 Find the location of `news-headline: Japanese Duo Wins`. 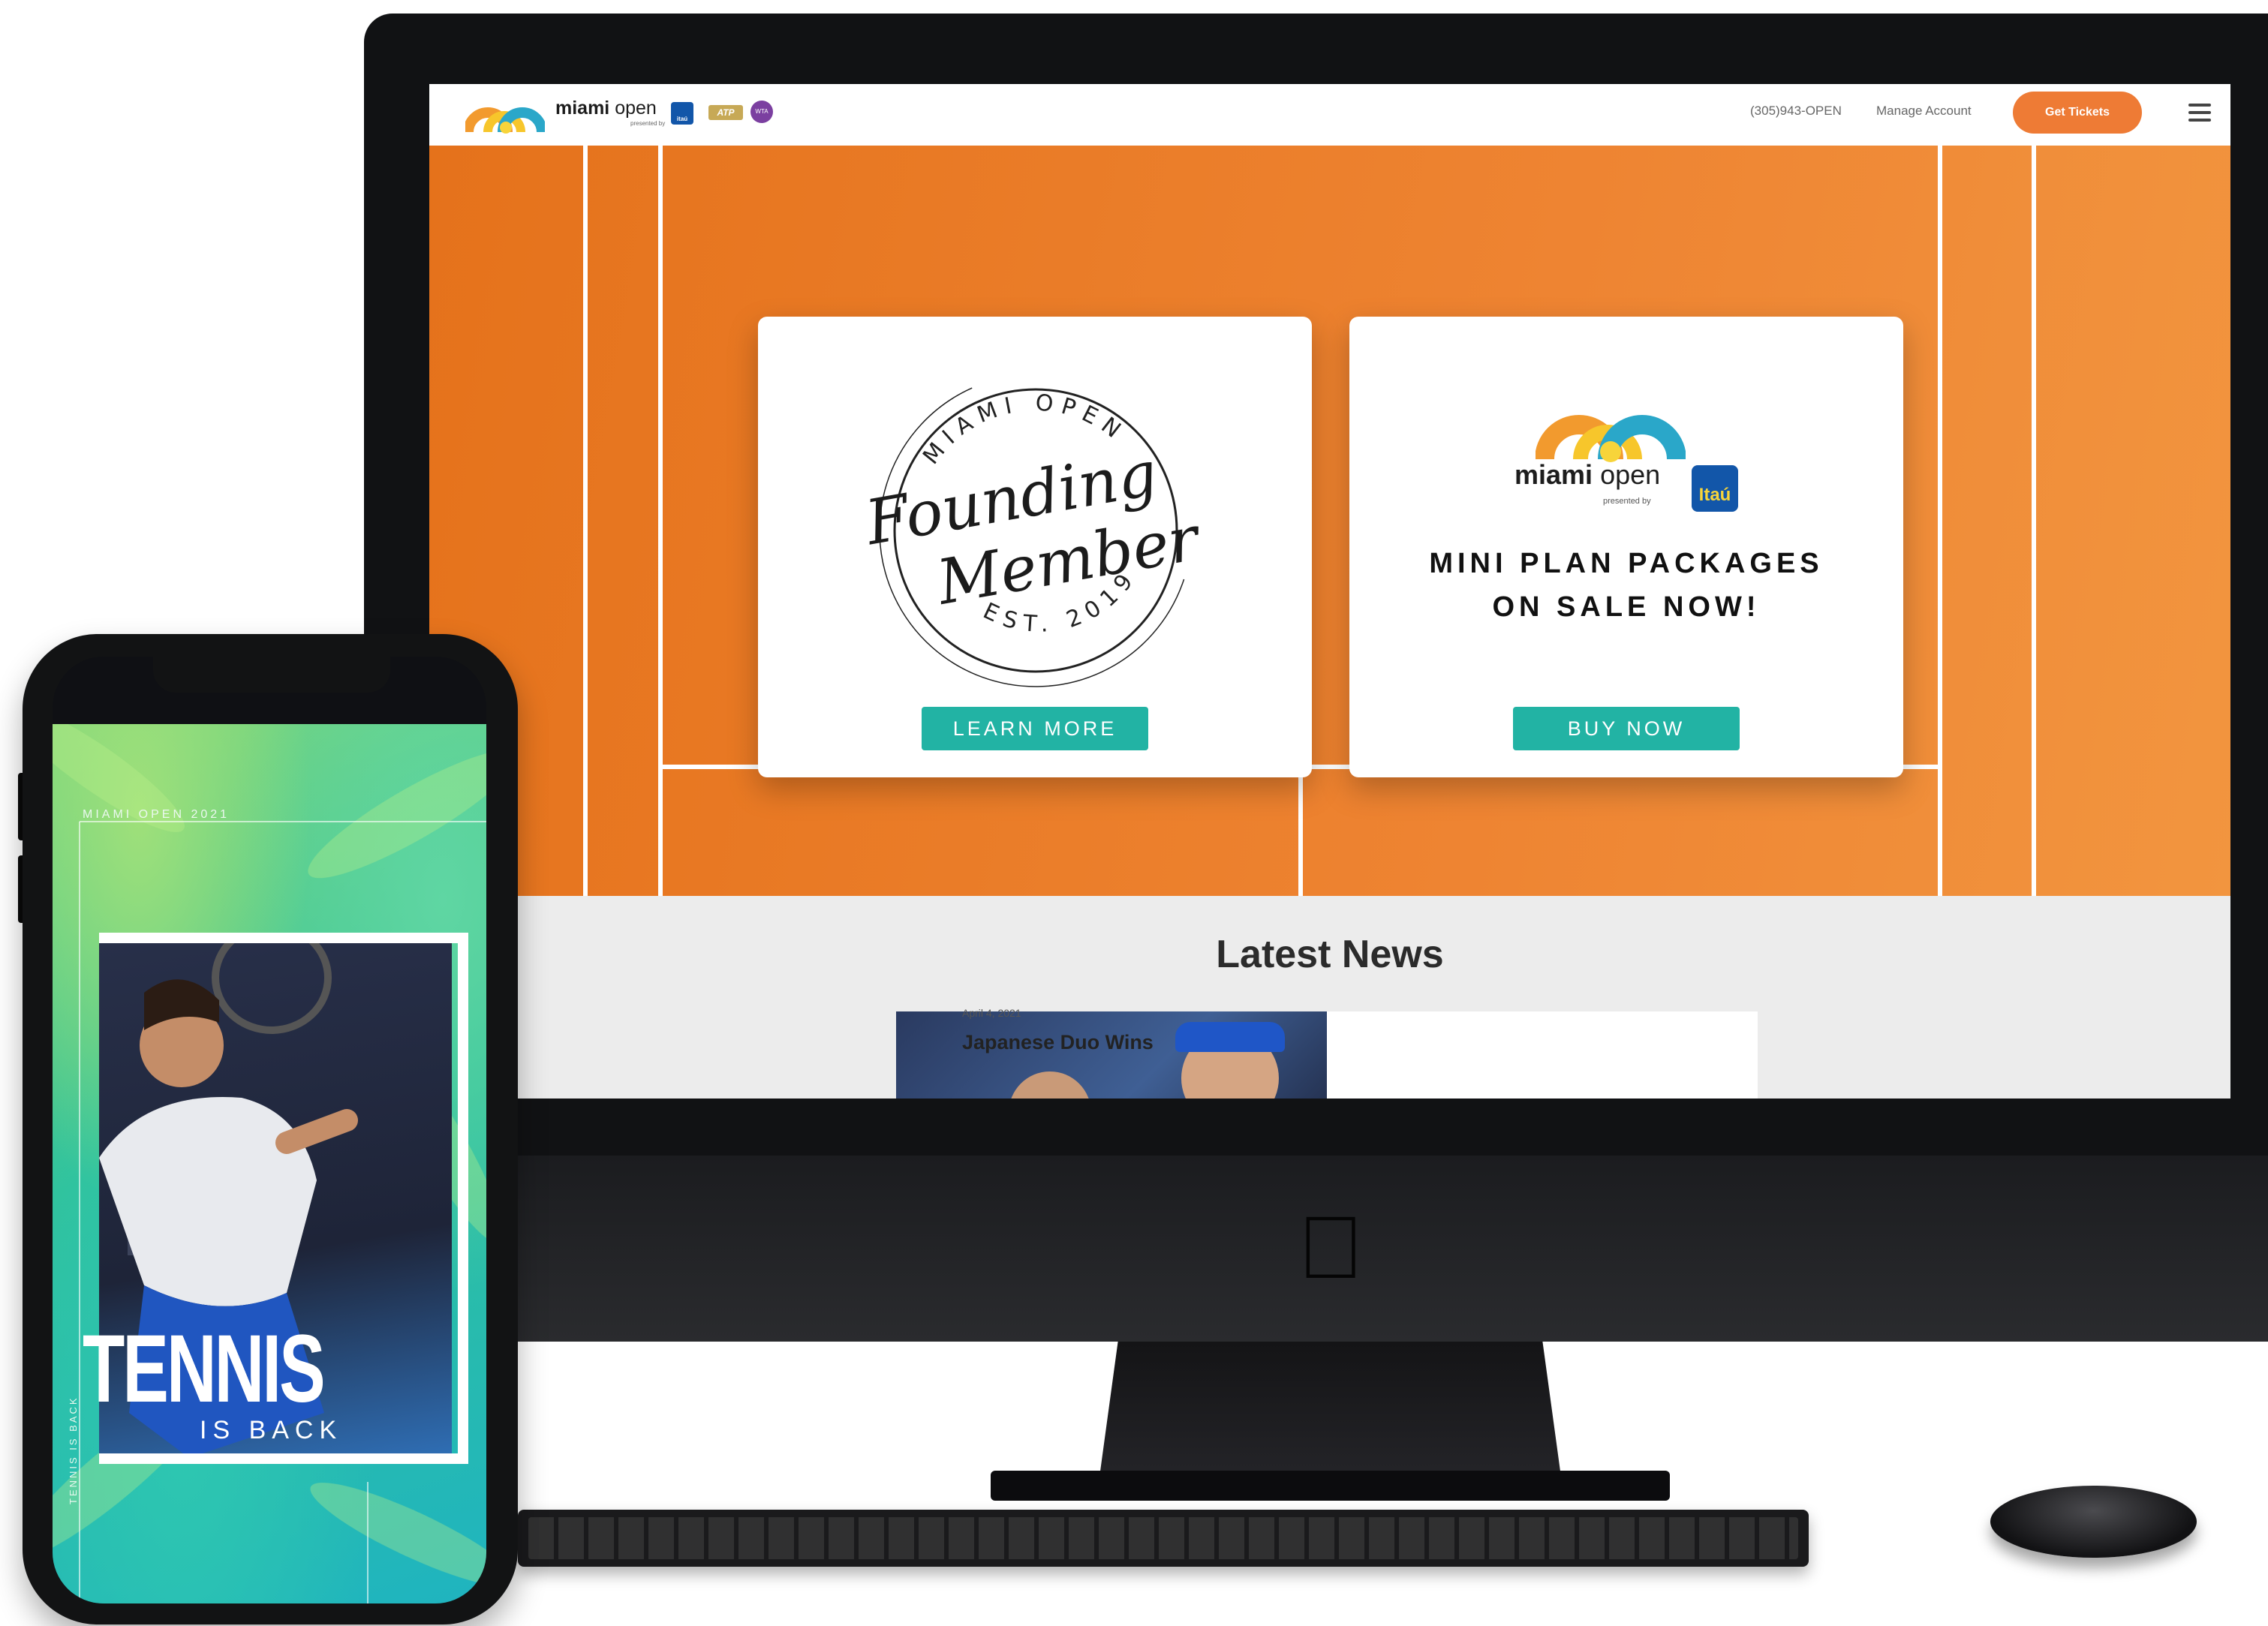

news-headline: Japanese Duo Wins is located at coordinates (1058, 1042).